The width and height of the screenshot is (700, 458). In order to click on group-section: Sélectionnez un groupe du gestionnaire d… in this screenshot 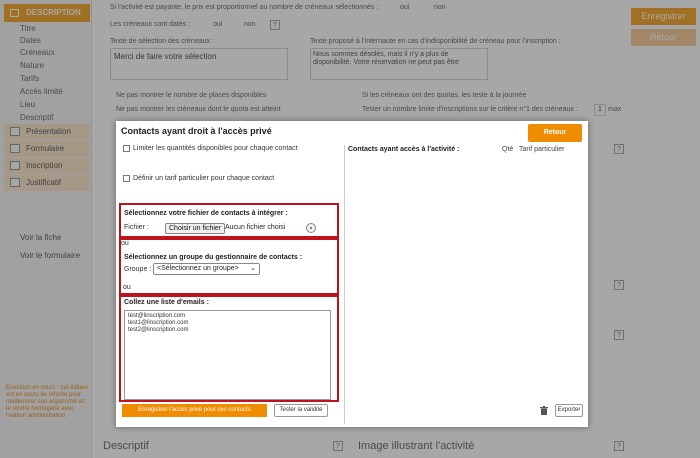, I will do `click(229, 266)`.